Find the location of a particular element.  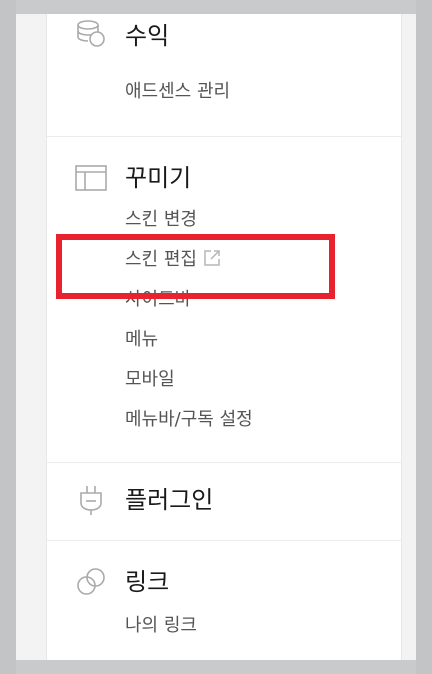

background-right is located at coordinates (424, 337).